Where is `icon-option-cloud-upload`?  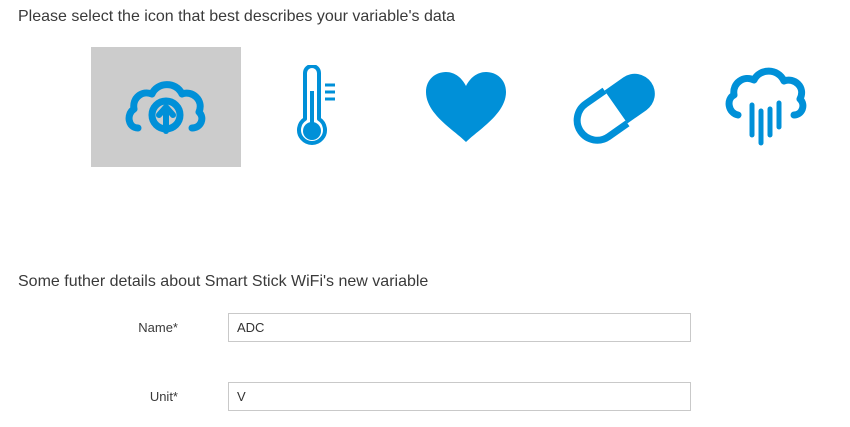 icon-option-cloud-upload is located at coordinates (166, 107).